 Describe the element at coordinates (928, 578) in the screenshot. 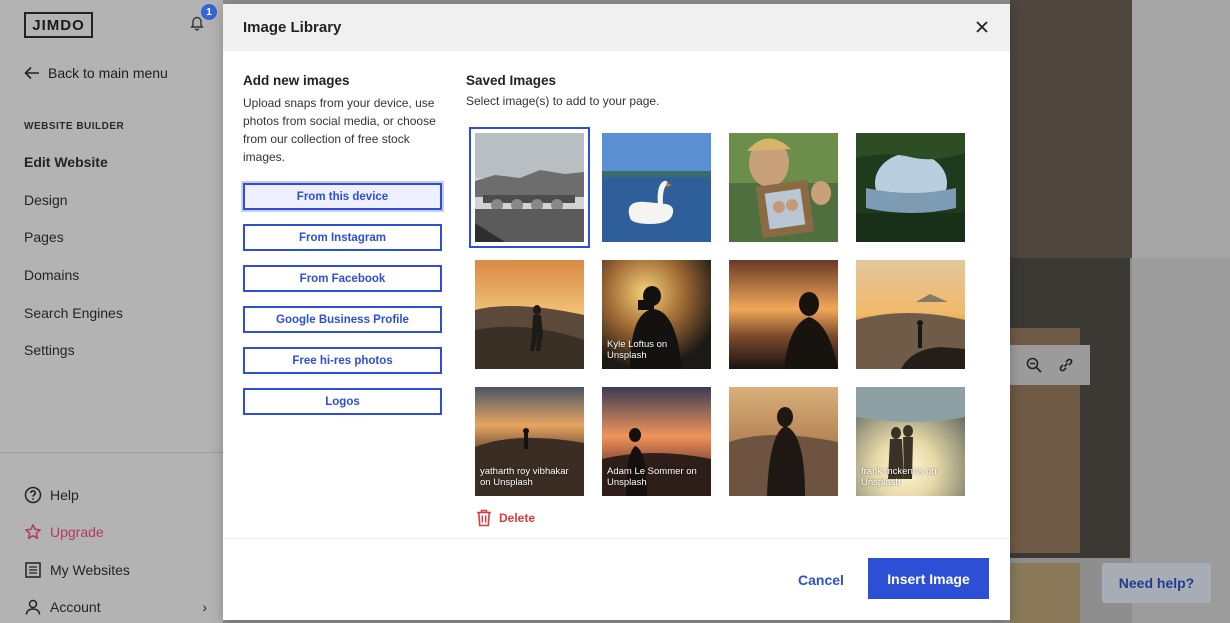

I see `insert-image-button: Insert Image` at that location.